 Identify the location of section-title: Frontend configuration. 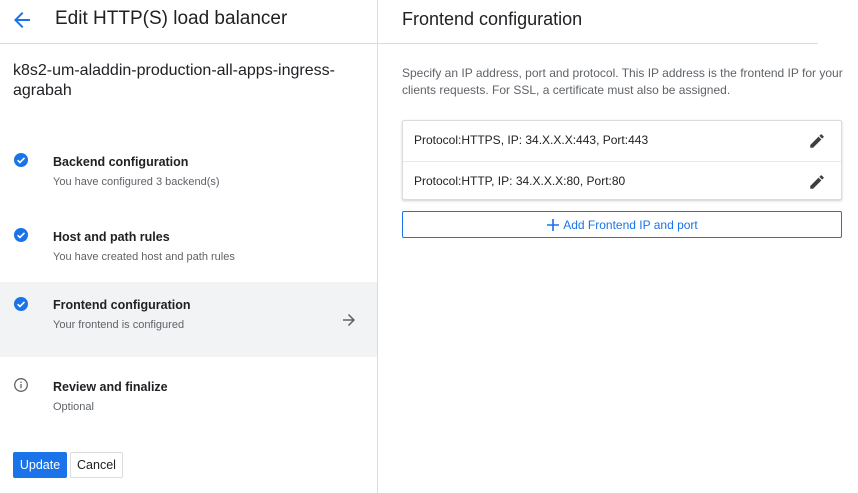
(492, 19).